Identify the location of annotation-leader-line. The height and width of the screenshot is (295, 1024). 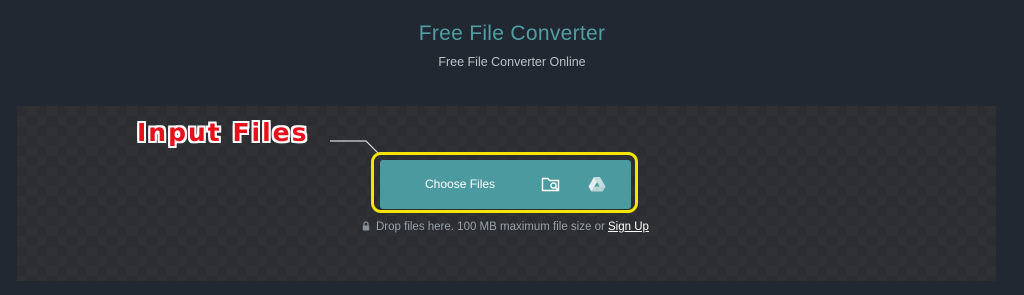
(354, 147).